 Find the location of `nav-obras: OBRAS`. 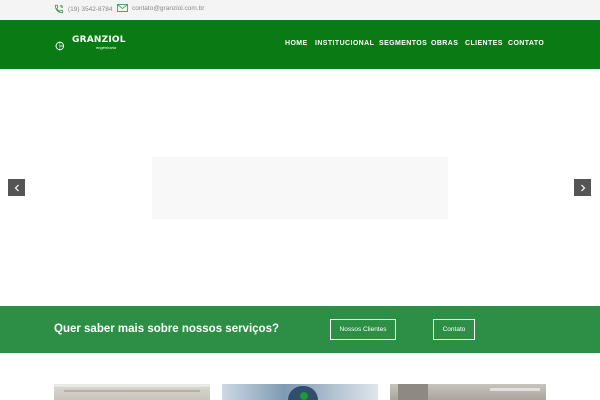

nav-obras: OBRAS is located at coordinates (444, 43).